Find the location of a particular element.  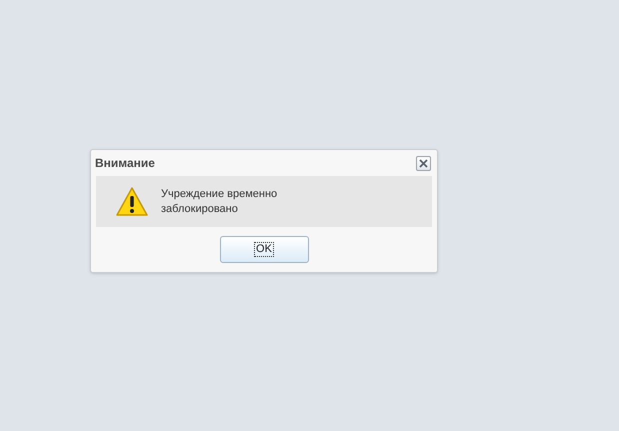

close-button is located at coordinates (423, 163).